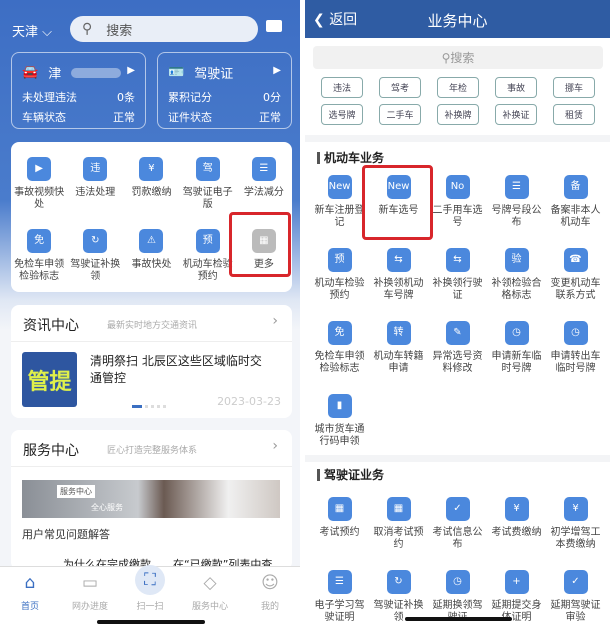 Image resolution: width=610 pixels, height=630 pixels. What do you see at coordinates (342, 87) in the screenshot?
I see `filter-chip: 违法` at bounding box center [342, 87].